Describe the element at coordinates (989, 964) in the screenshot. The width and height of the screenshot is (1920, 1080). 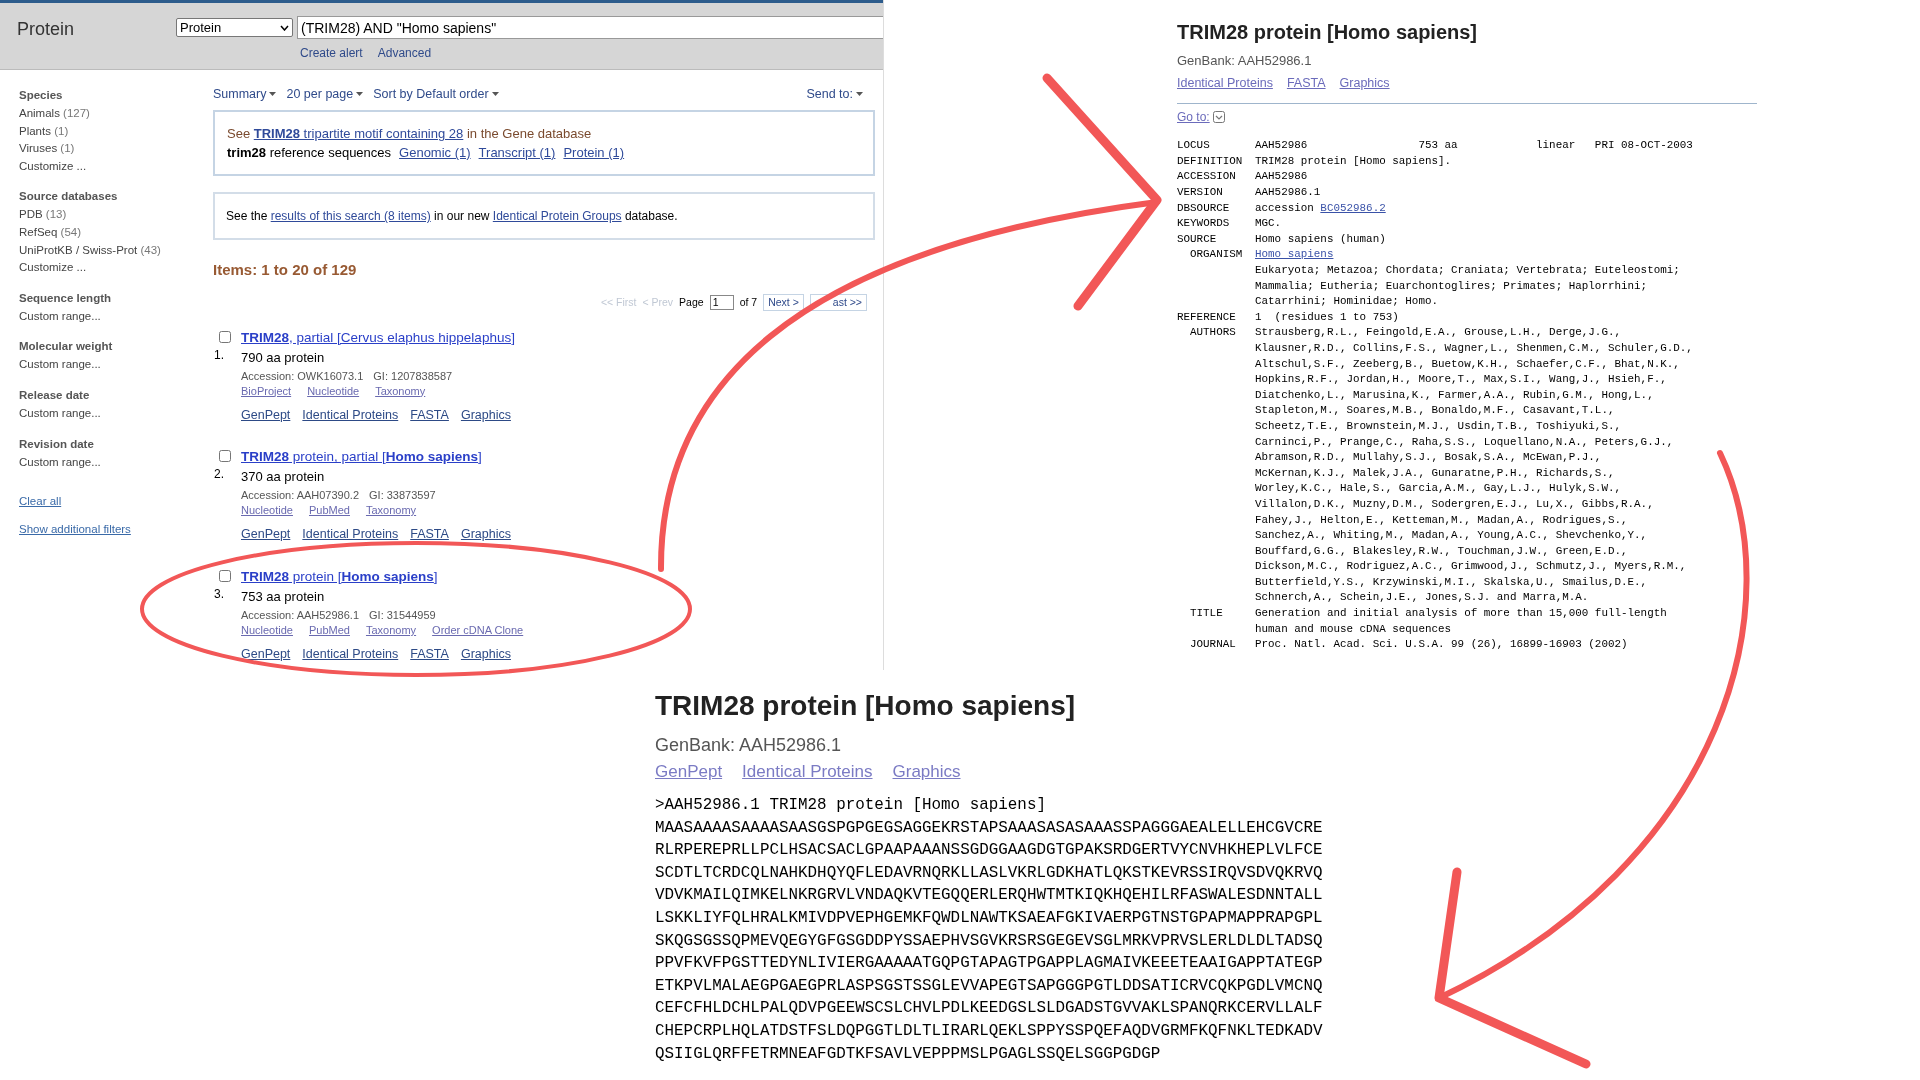
I see `sequence-line: PPVFKVFPGSTTEDYNLIVIERGAAAAATGQPGTAPAGTPGAPPLAGMAIVKEEETEAAIGAPPTATEGP` at that location.